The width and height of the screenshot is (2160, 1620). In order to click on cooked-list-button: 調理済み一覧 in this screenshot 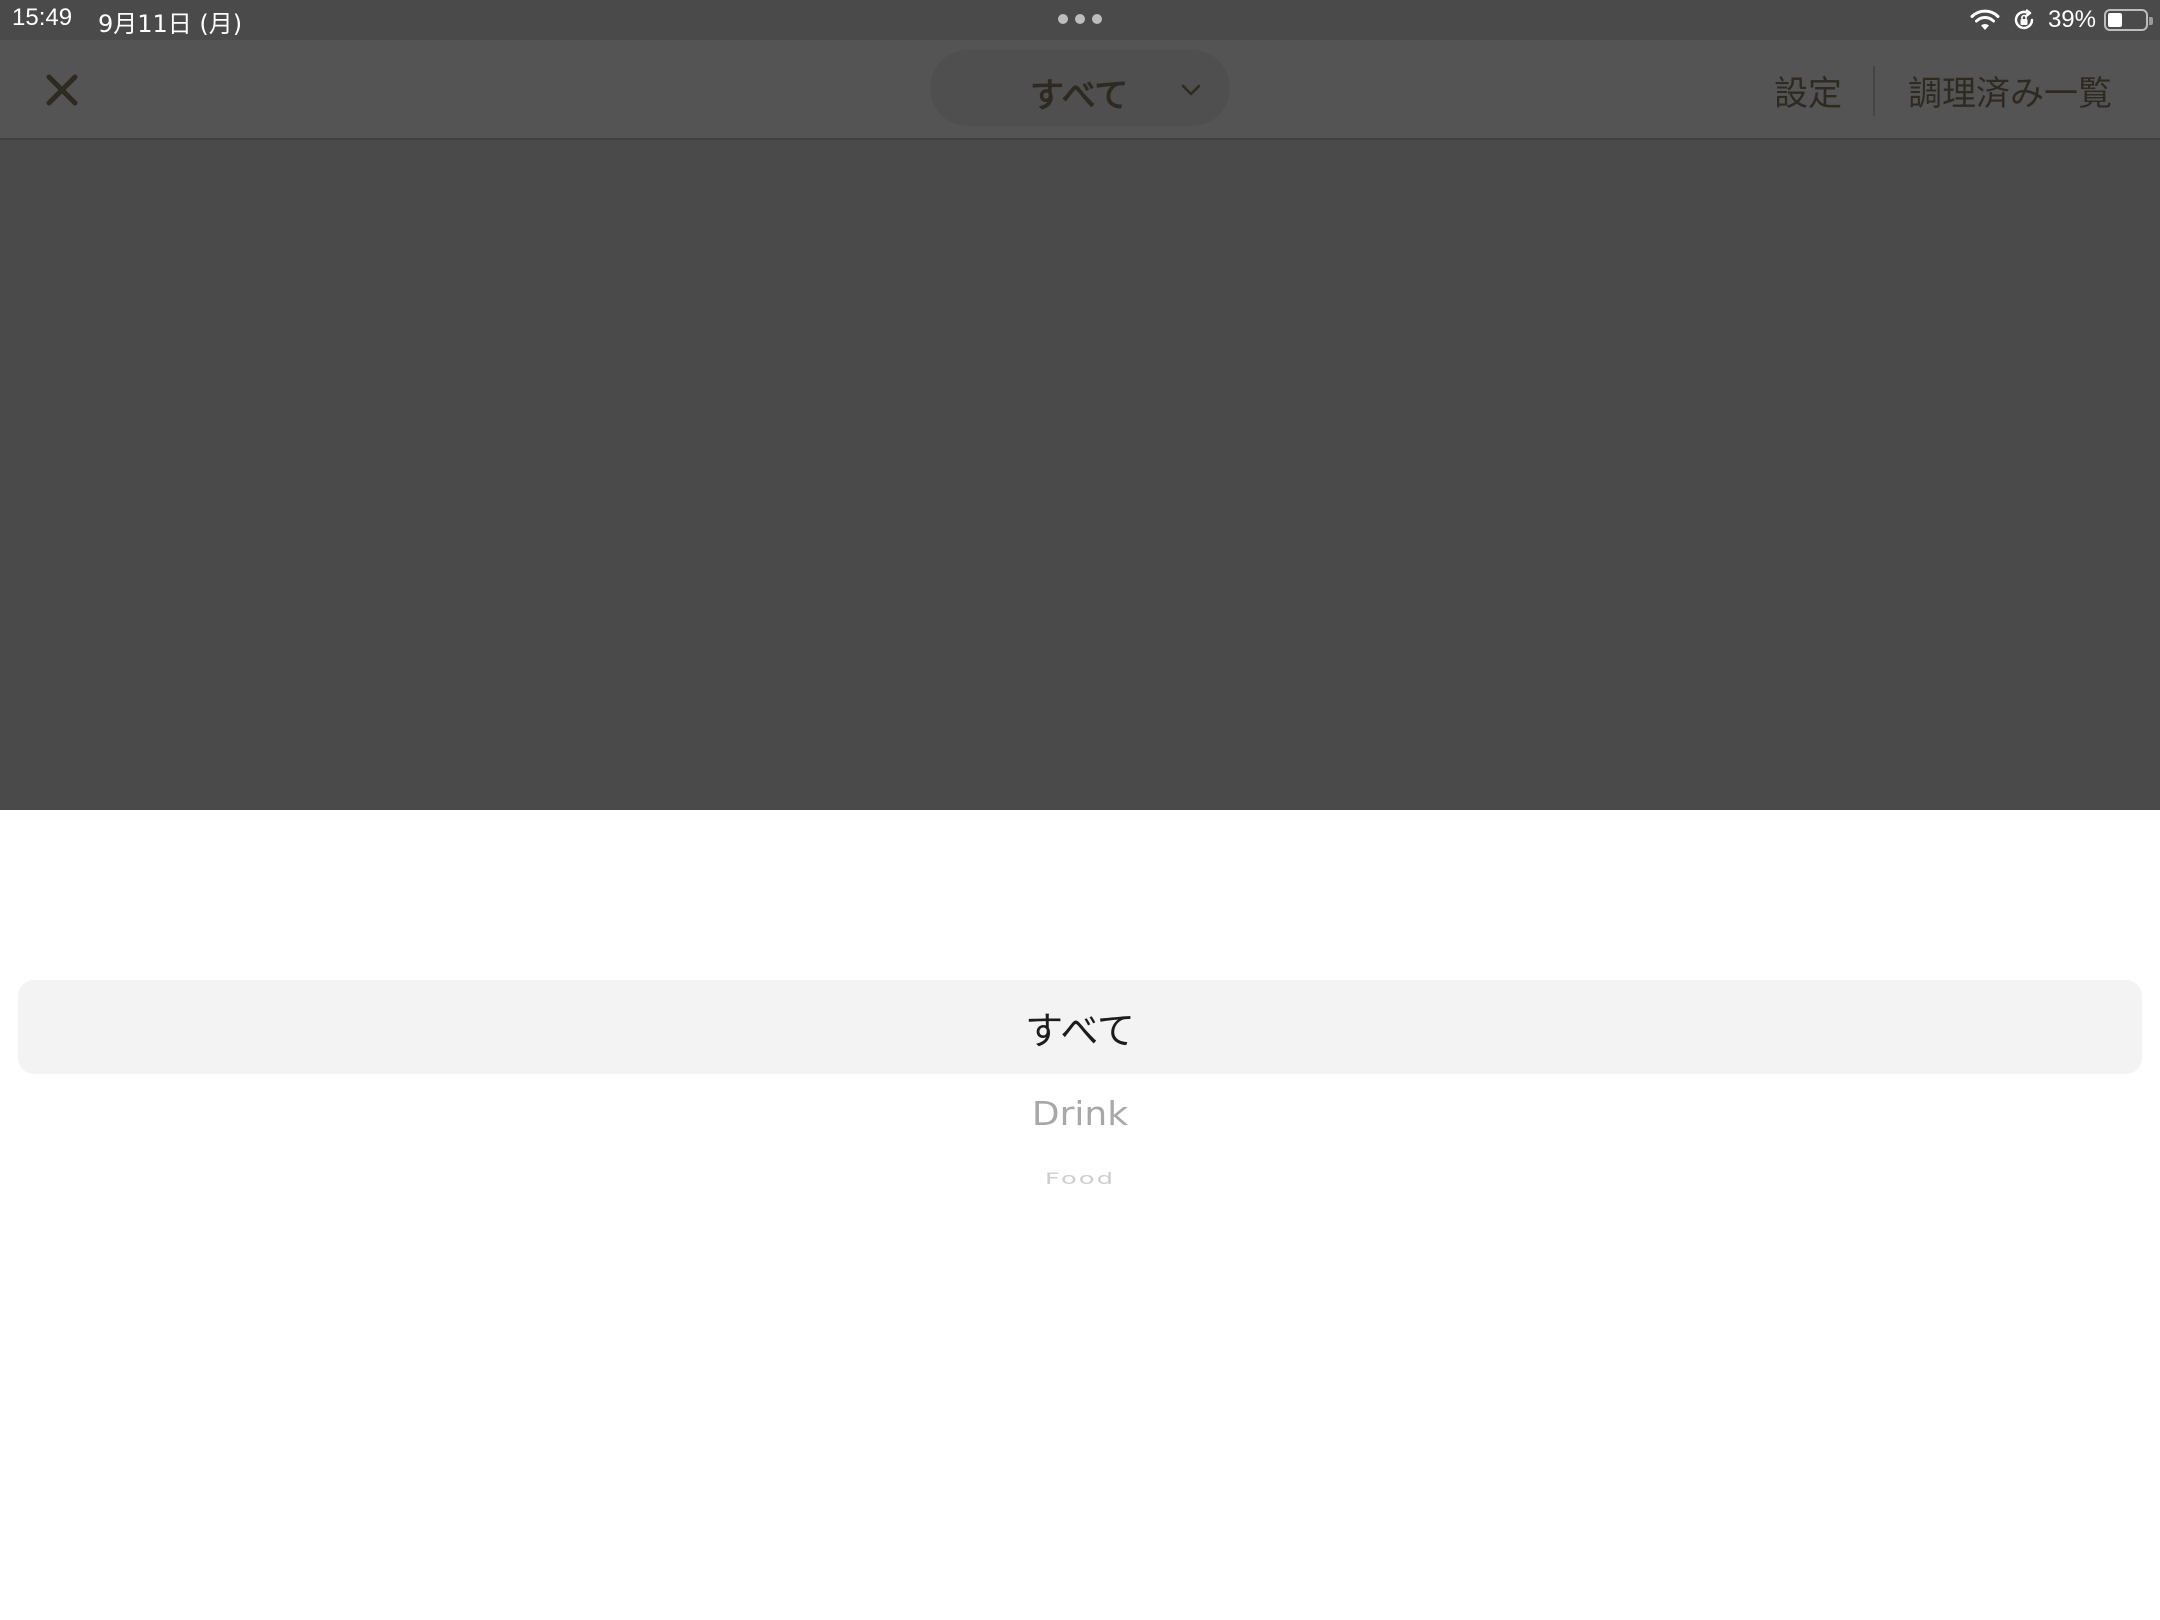, I will do `click(2010, 90)`.